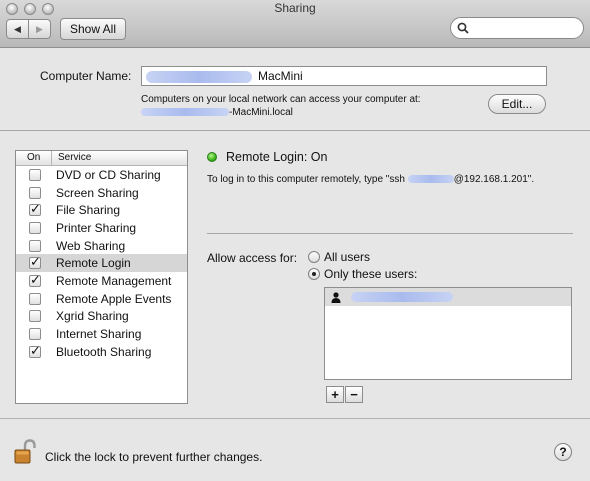 The image size is (590, 481). I want to click on service-row: Xgrid Sharing, so click(101, 317).